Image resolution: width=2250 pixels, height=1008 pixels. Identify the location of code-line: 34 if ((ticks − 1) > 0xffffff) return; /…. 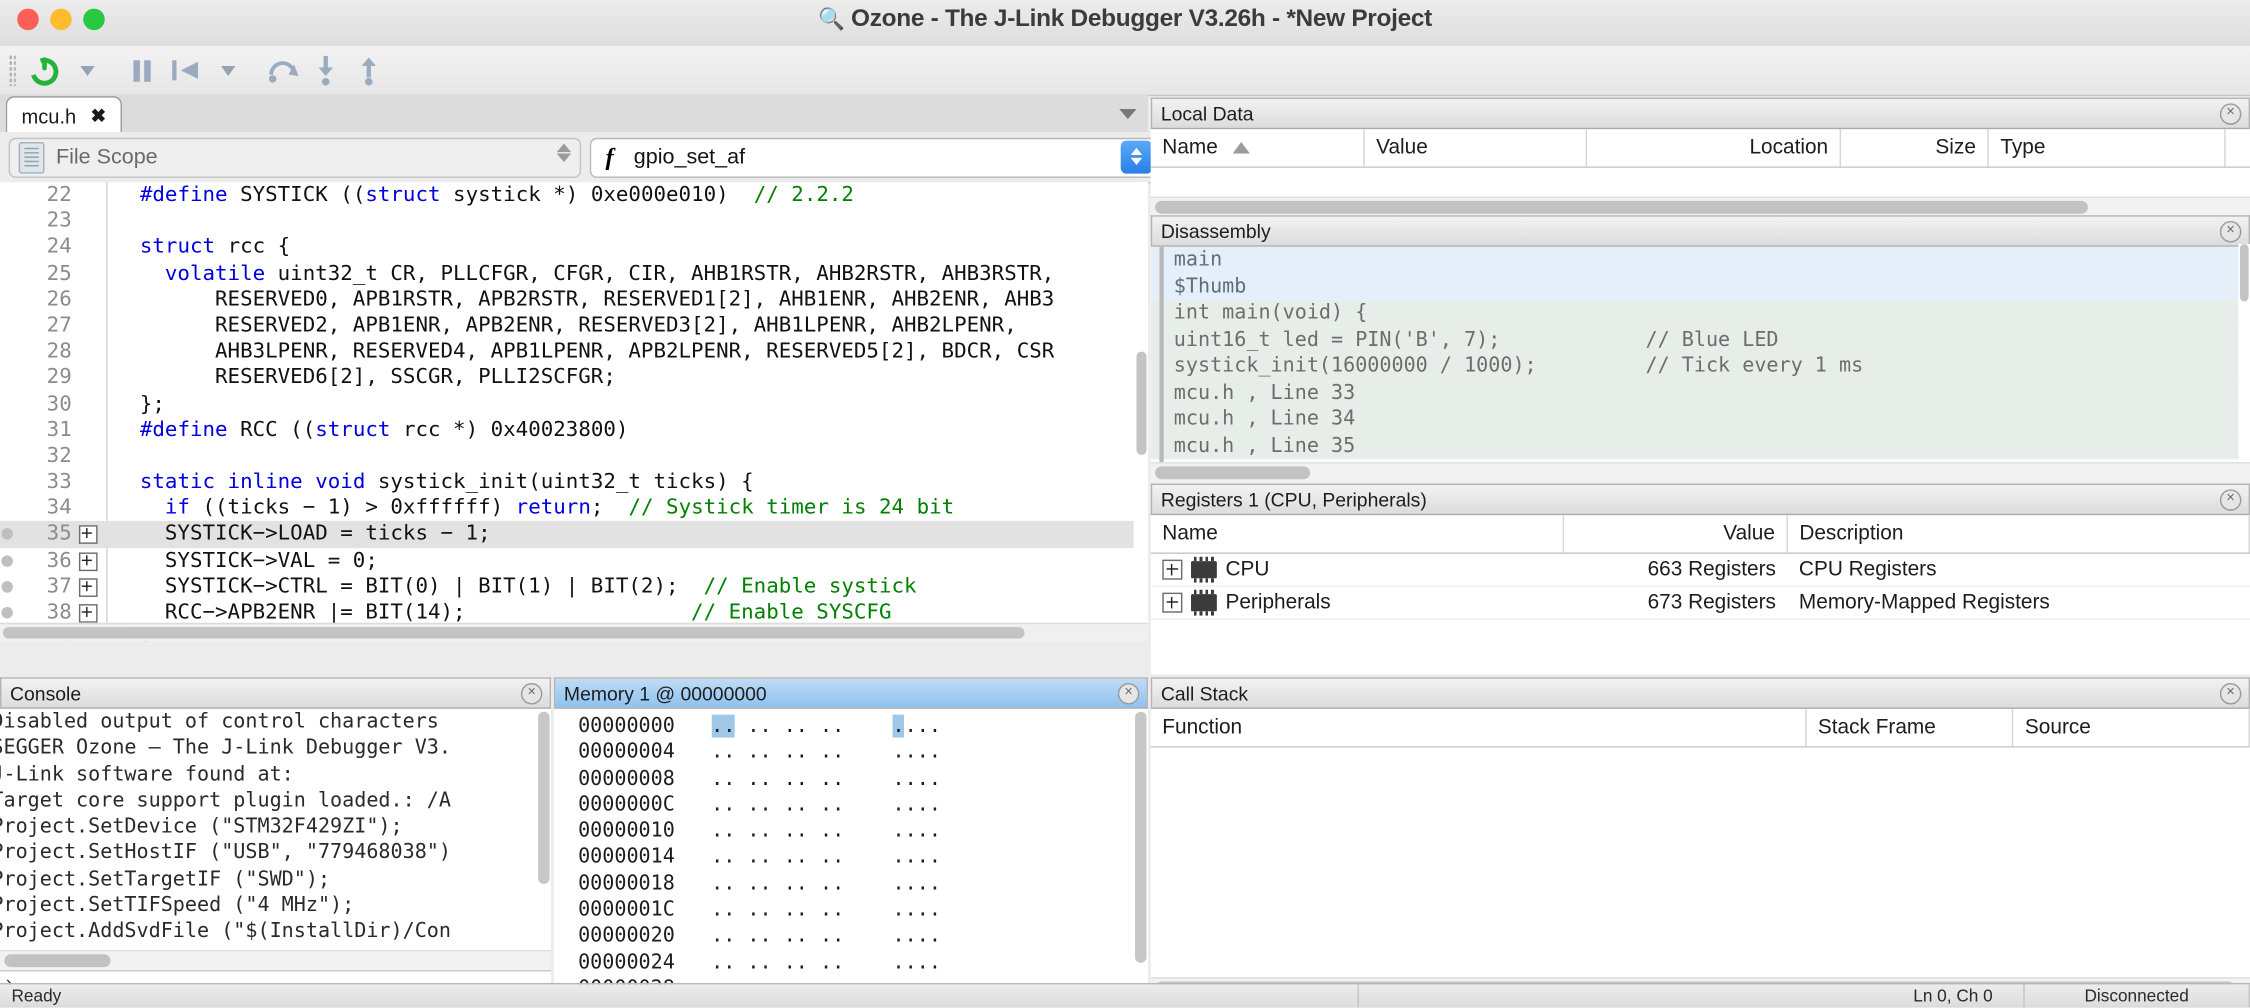
(574, 508).